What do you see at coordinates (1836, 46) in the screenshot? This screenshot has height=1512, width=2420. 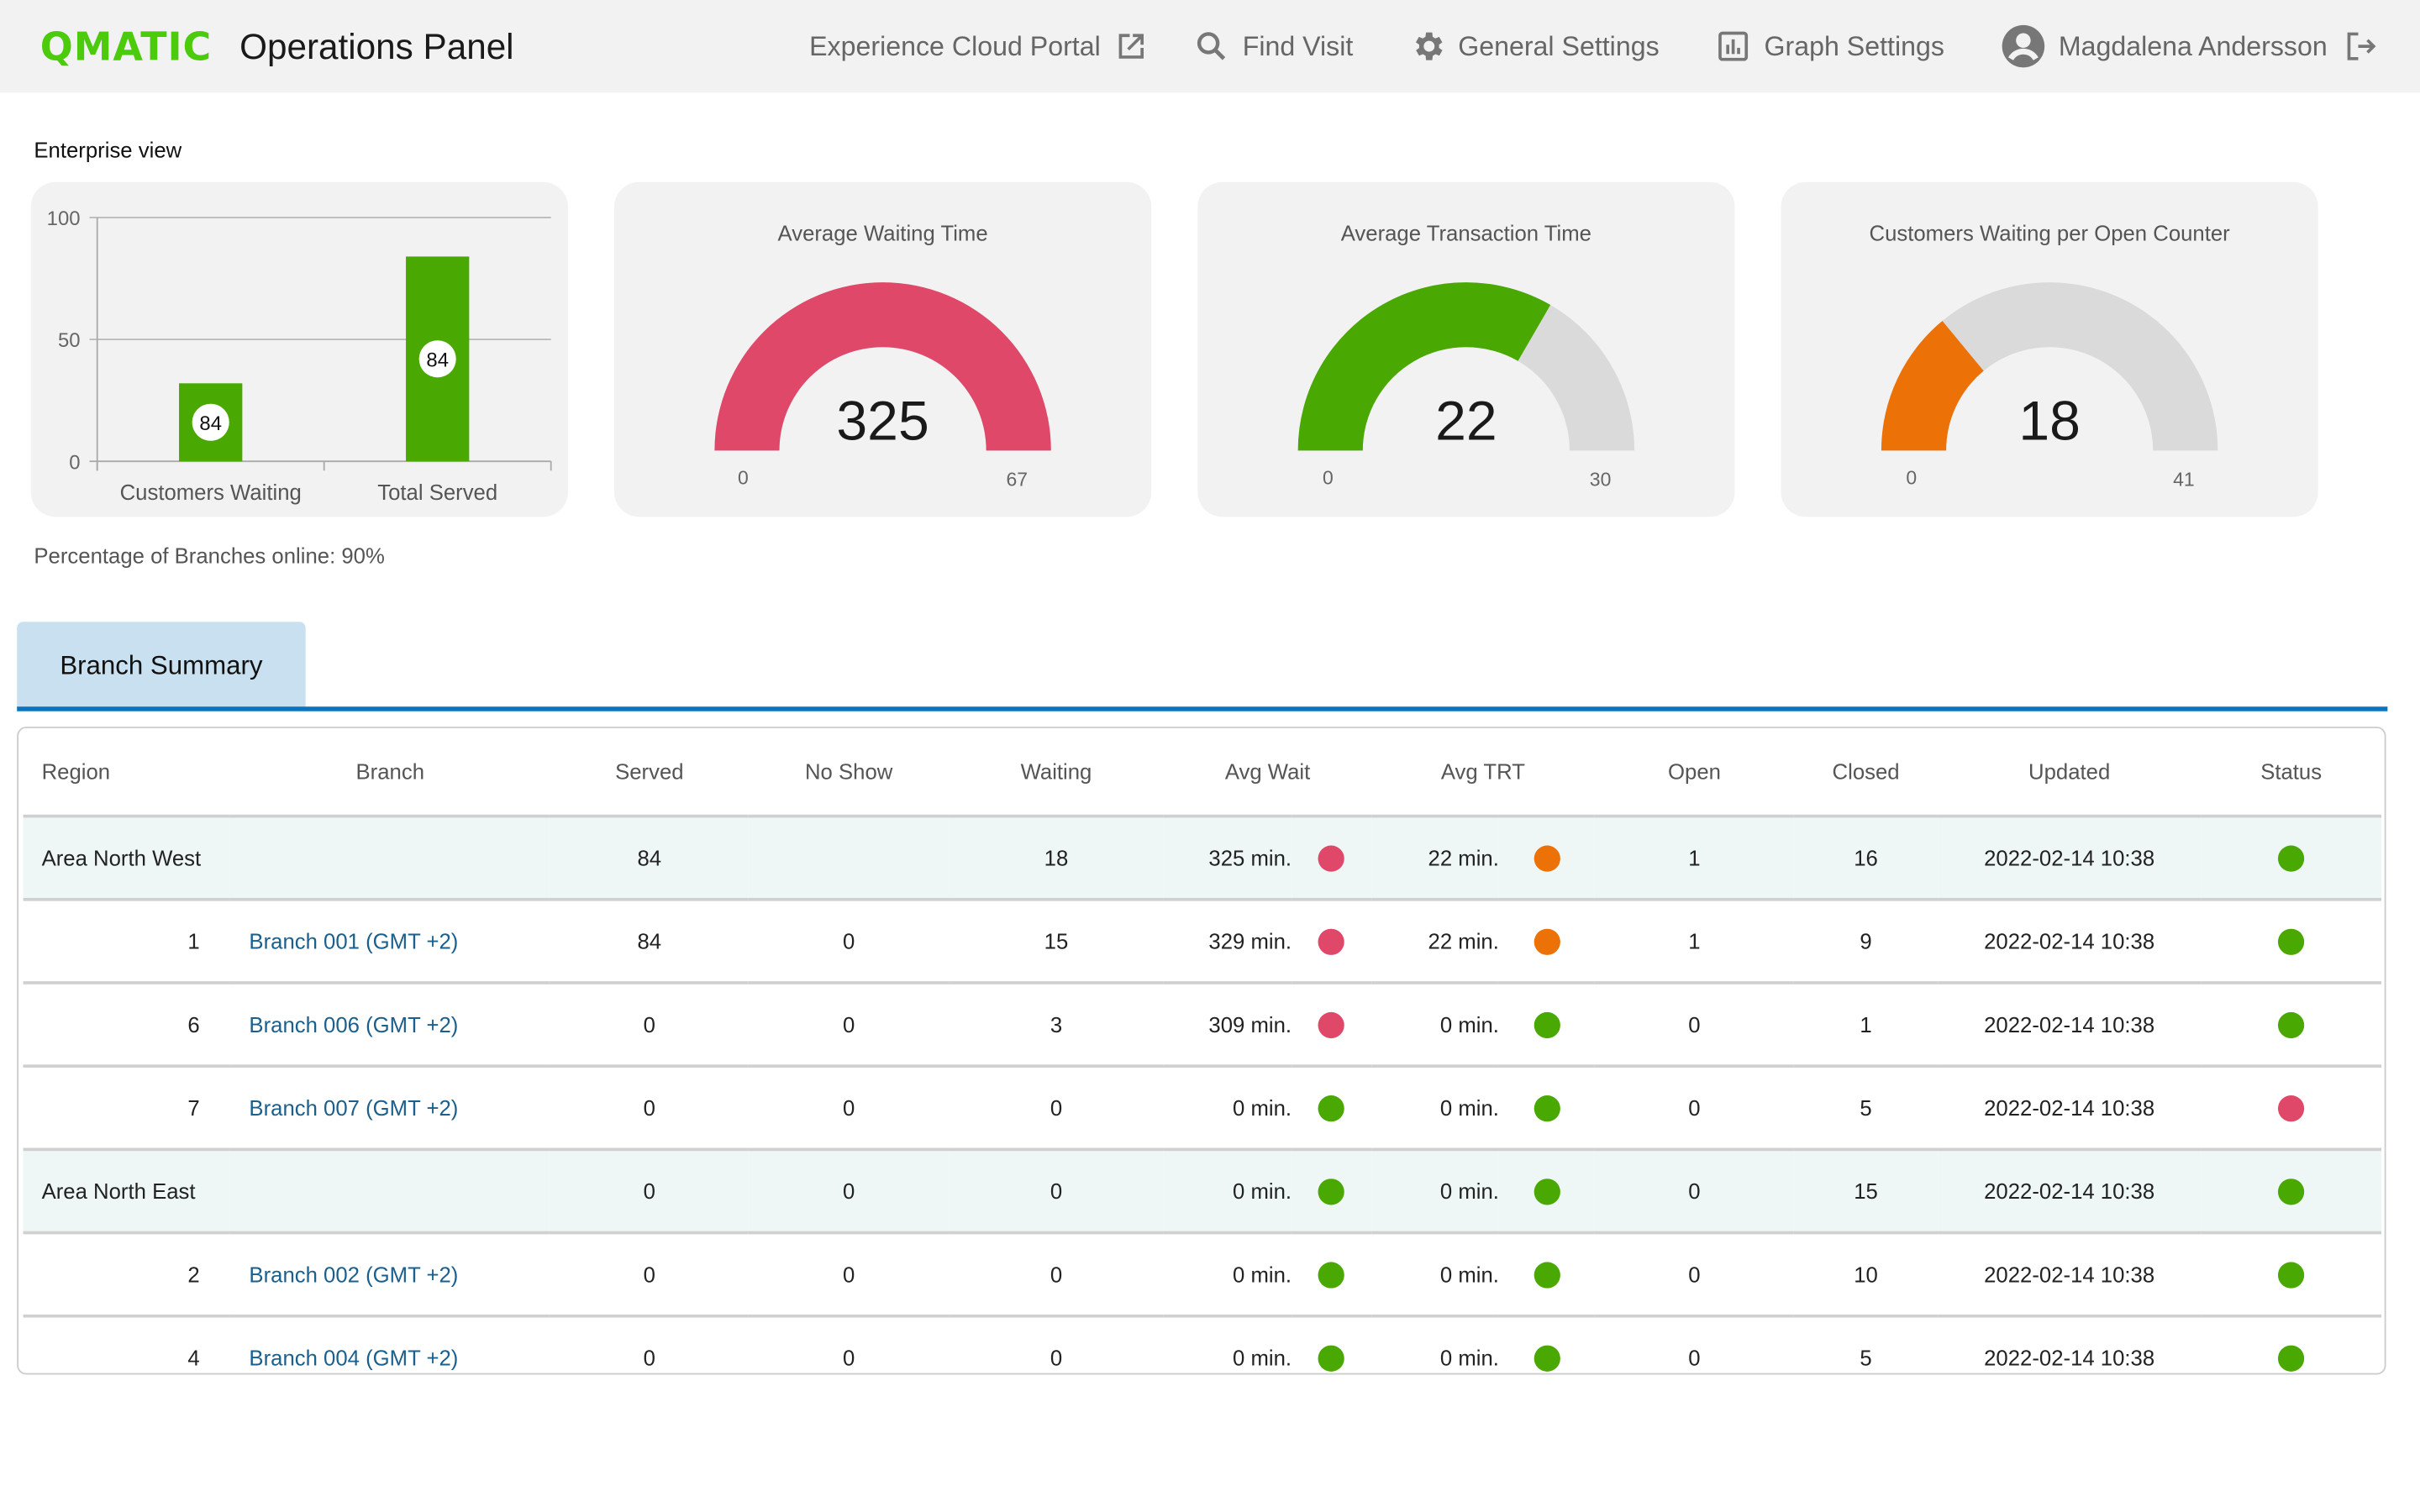 I see `graph-settings-button: Graph Settings` at bounding box center [1836, 46].